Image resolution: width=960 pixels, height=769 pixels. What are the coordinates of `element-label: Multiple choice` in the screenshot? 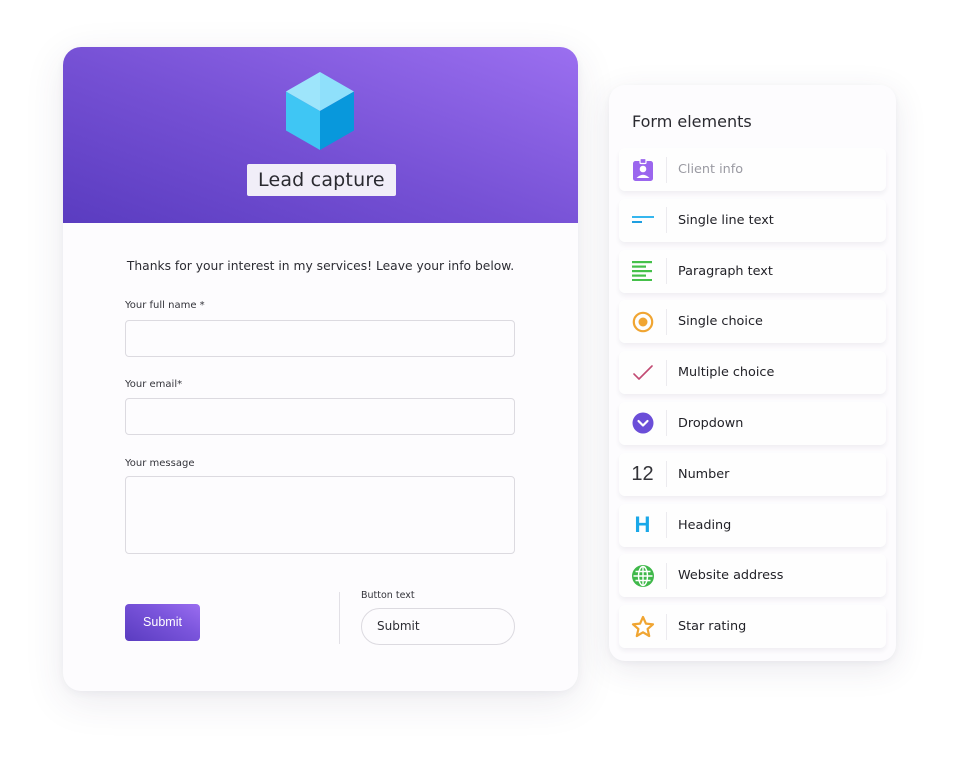 It's located at (726, 373).